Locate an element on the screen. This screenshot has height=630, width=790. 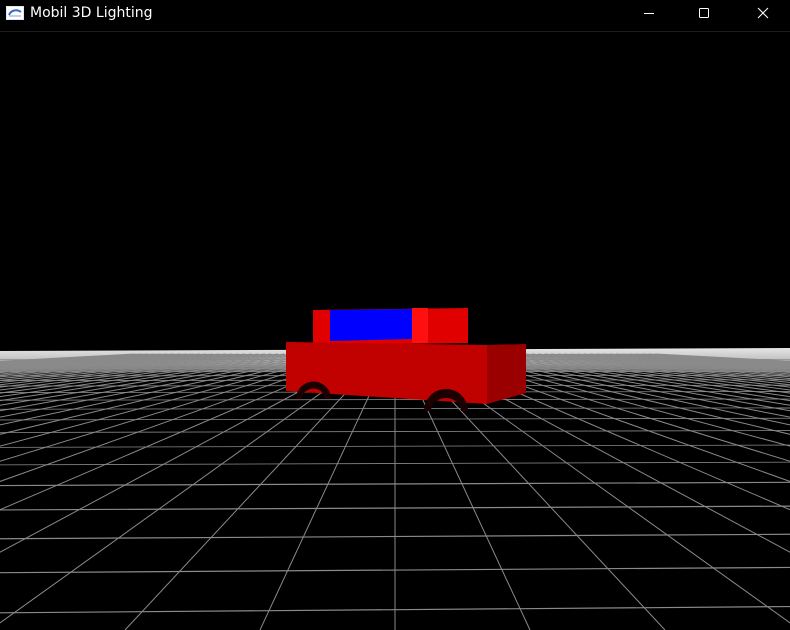
close-button is located at coordinates (763, 13).